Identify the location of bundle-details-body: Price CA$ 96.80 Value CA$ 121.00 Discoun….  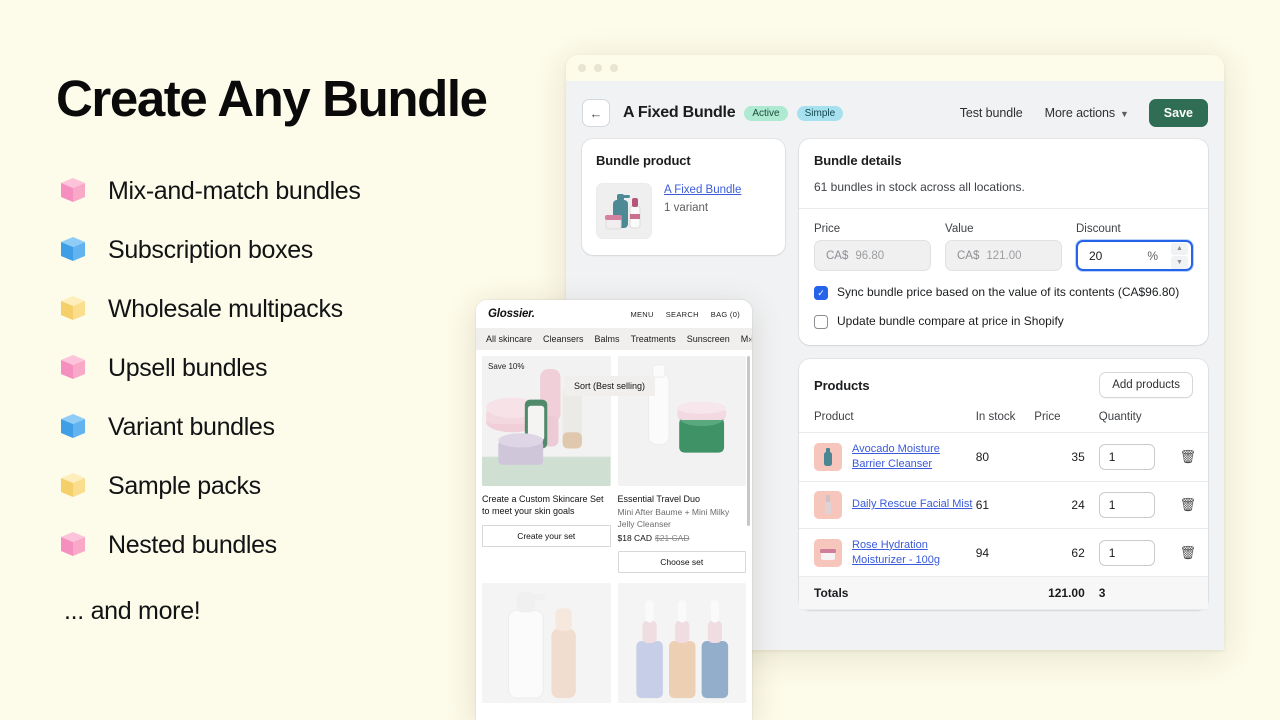
(1003, 277).